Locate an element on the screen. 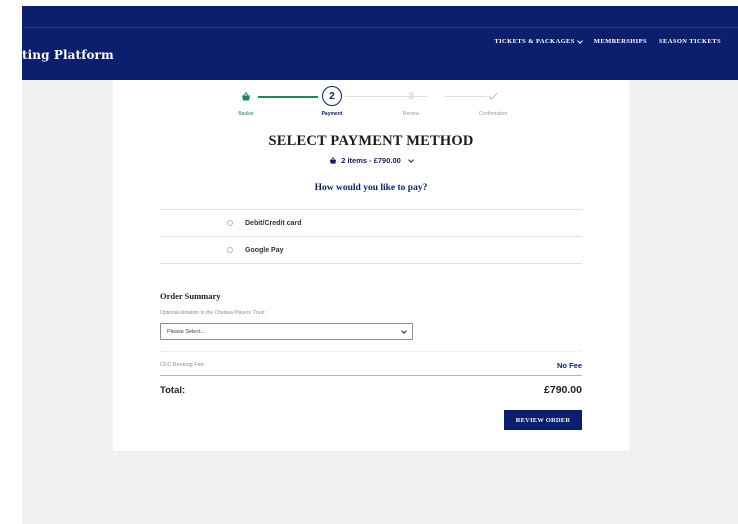  total-value: £790.00 is located at coordinates (563, 390).